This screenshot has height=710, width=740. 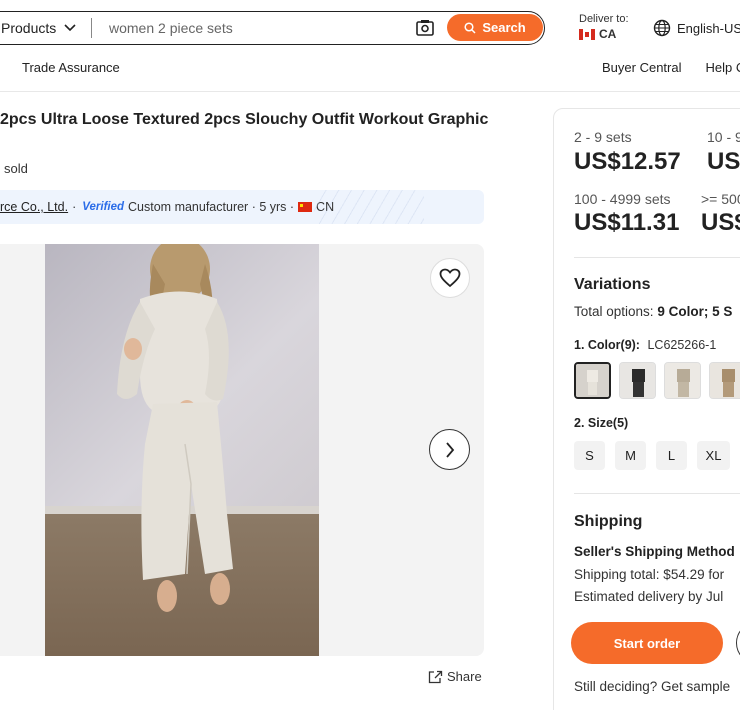 I want to click on subnav-right: Buyer Central Help C, so click(x=671, y=67).